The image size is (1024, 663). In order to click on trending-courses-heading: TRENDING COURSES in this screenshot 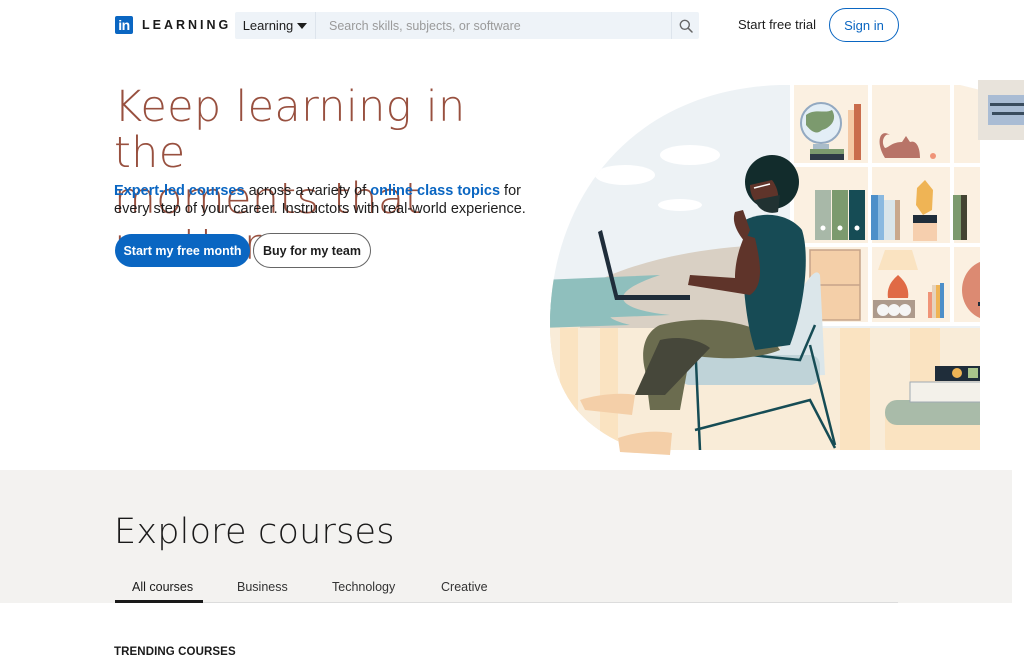, I will do `click(175, 652)`.